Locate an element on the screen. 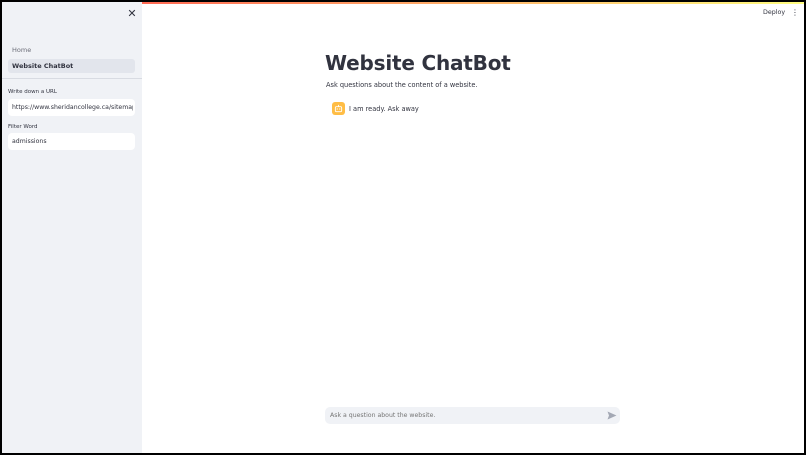 The image size is (806, 455). filter-field-label: Filter Word is located at coordinates (23, 127).